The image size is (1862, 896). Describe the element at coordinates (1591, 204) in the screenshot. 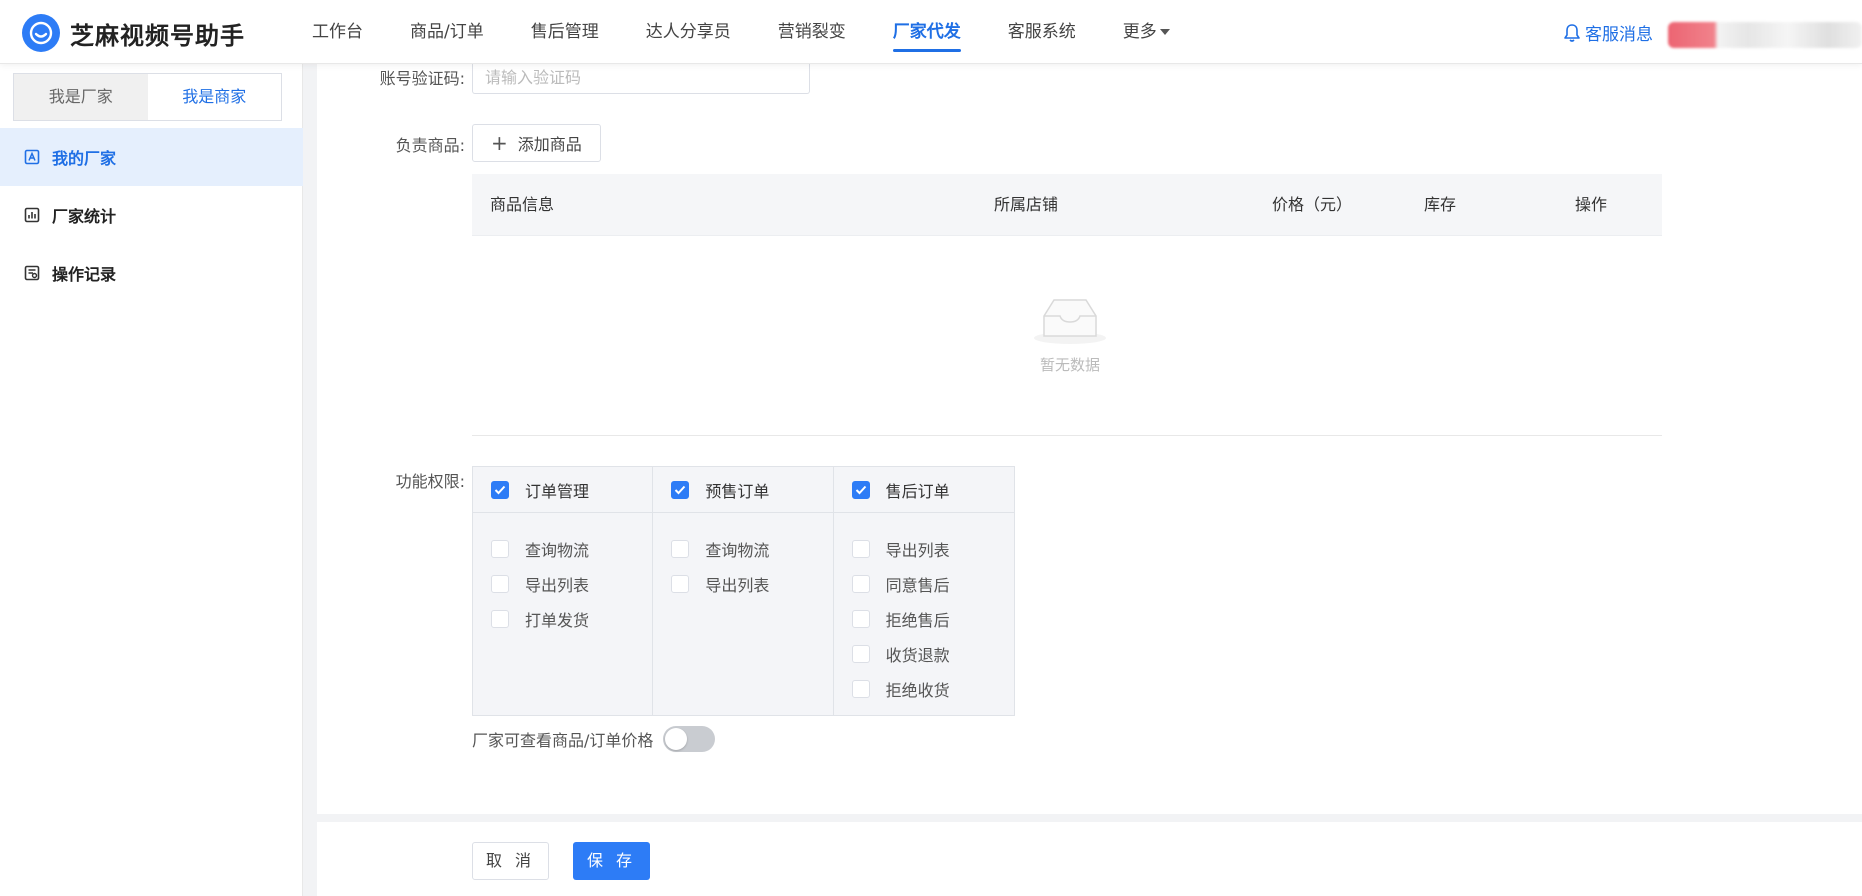

I see `column-header: 操作` at that location.